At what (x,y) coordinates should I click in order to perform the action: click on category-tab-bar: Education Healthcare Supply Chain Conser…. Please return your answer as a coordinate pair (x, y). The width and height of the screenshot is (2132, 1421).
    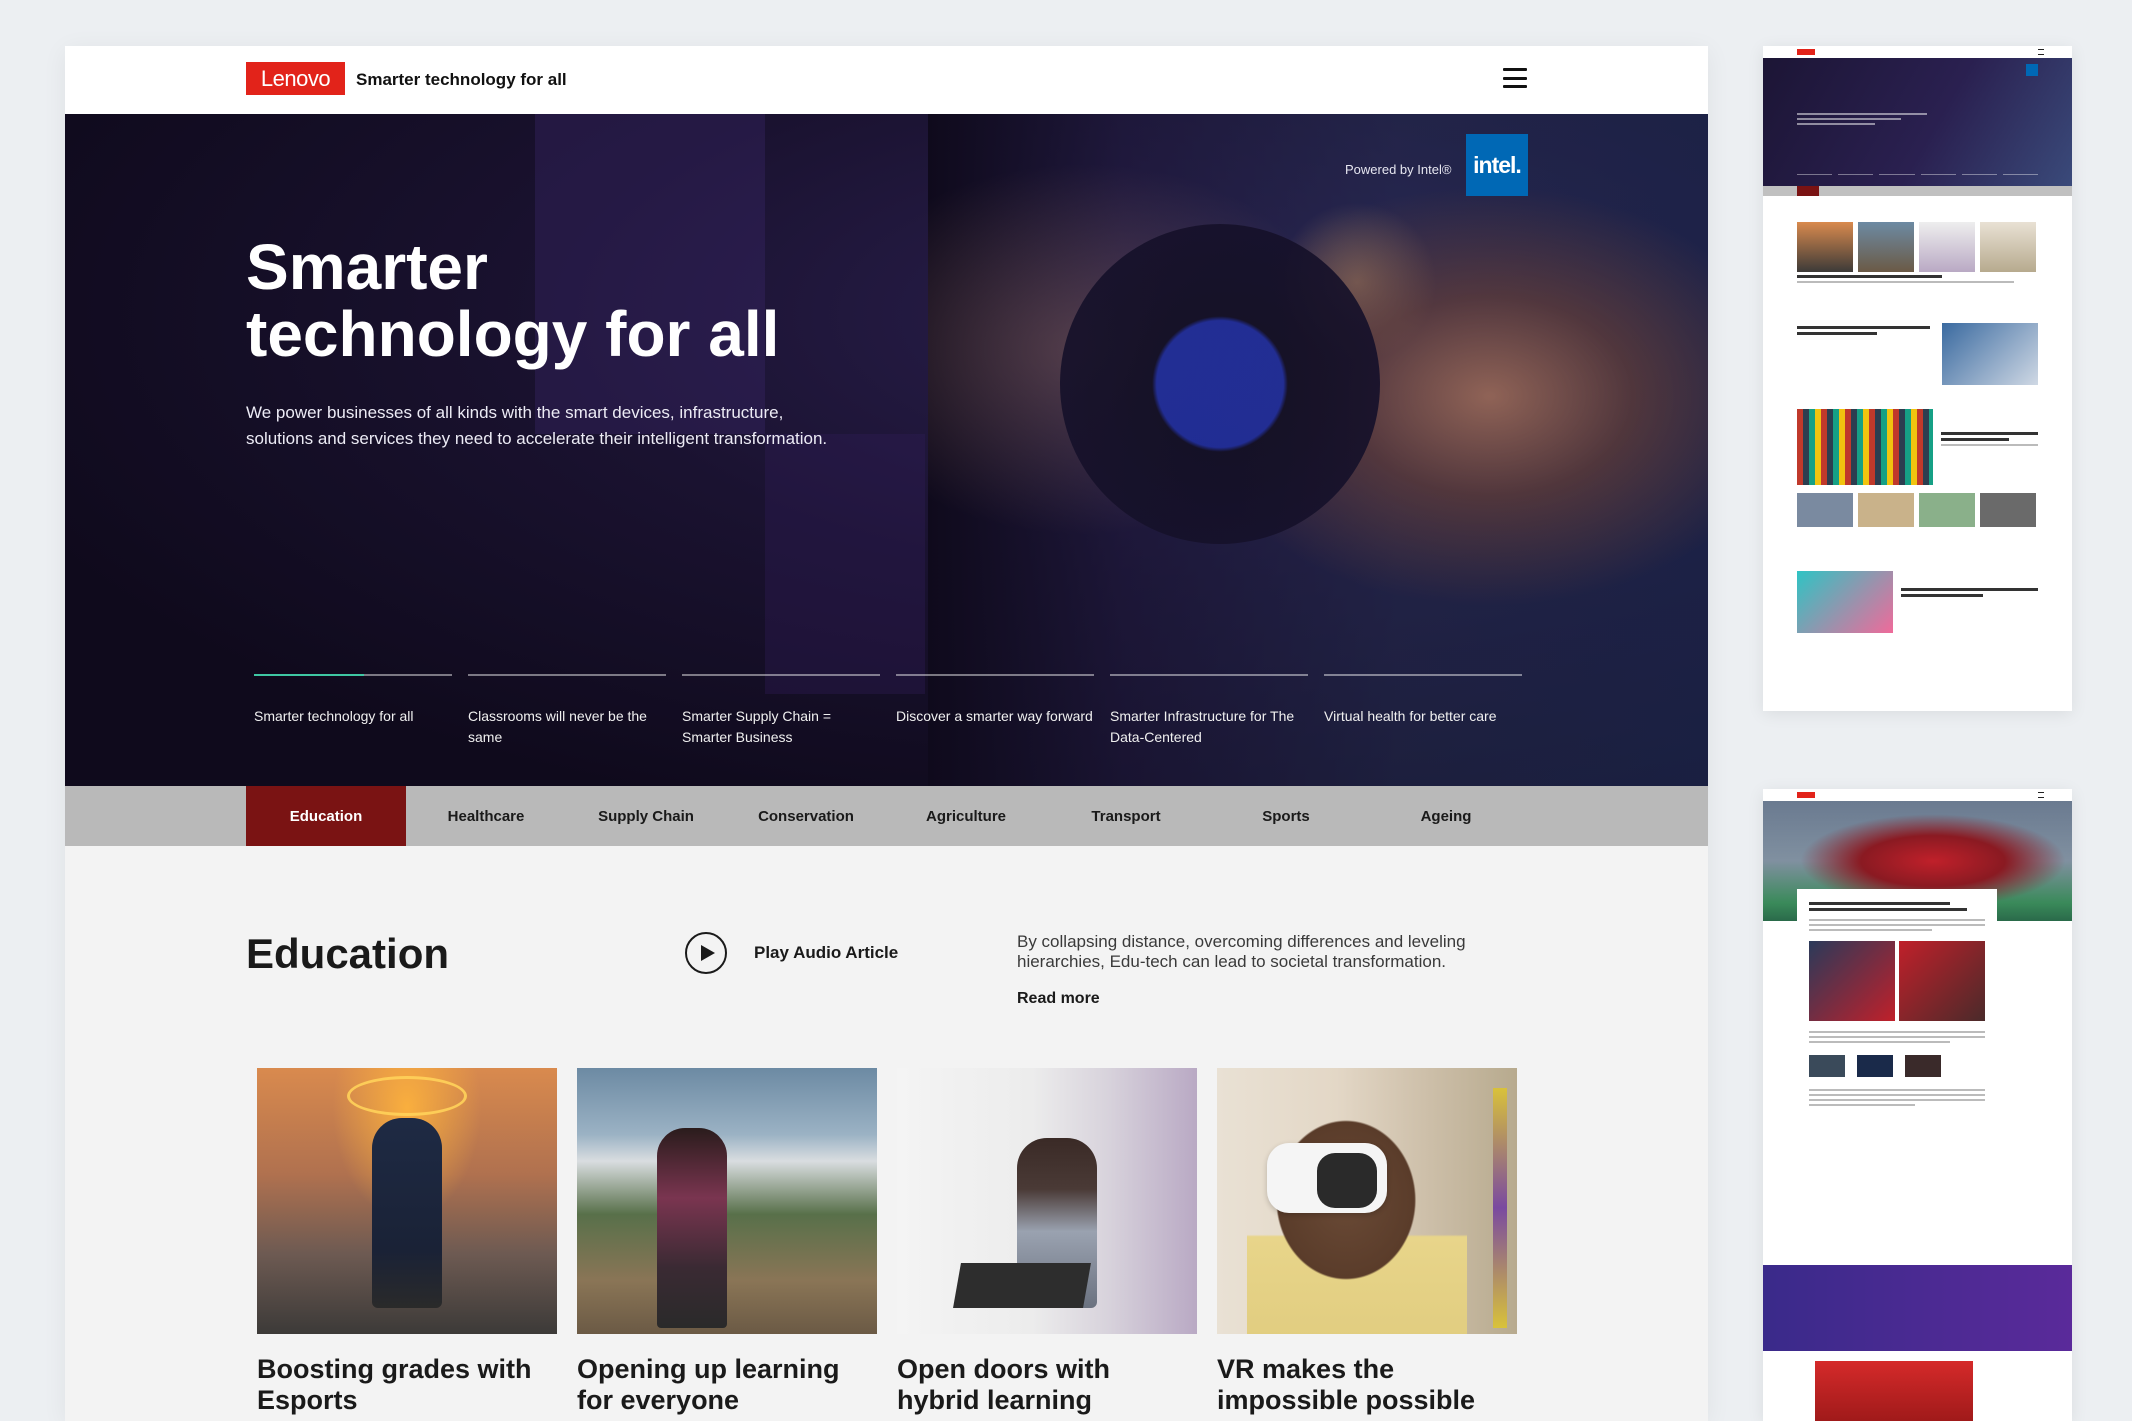
    Looking at the image, I should click on (886, 816).